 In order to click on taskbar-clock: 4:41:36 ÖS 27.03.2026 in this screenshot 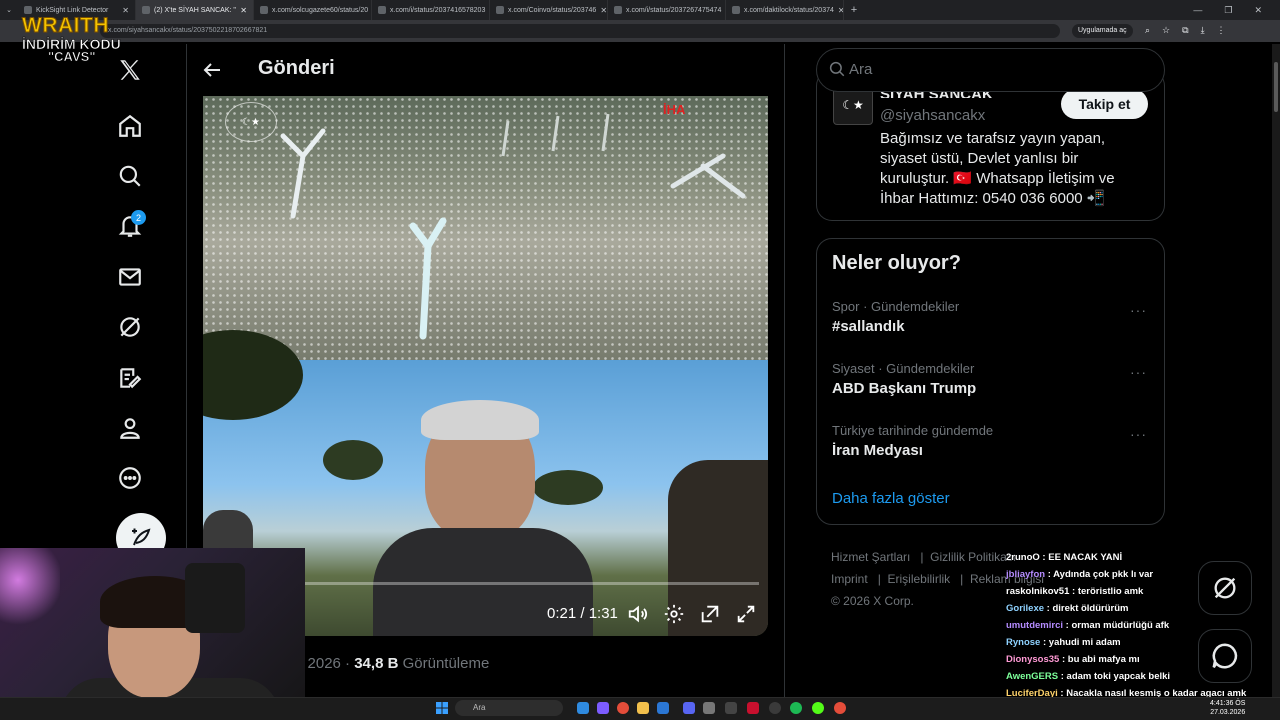, I will do `click(1227, 708)`.